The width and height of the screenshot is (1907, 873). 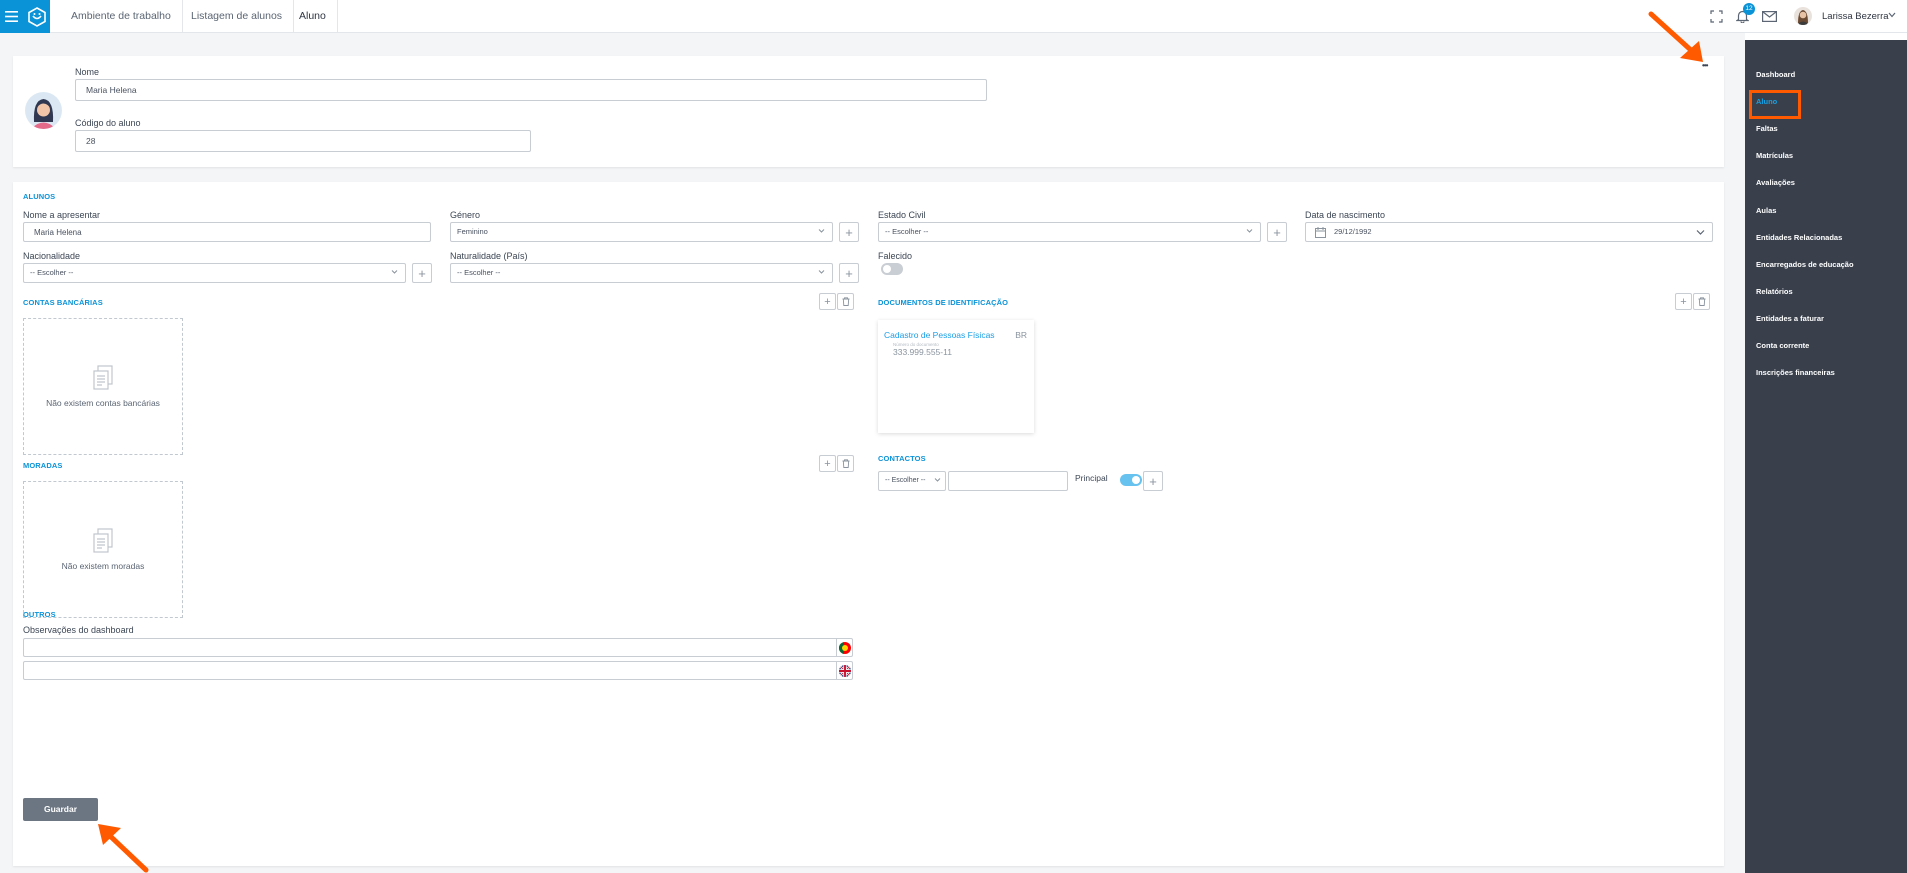 What do you see at coordinates (531, 90) in the screenshot?
I see `name-input` at bounding box center [531, 90].